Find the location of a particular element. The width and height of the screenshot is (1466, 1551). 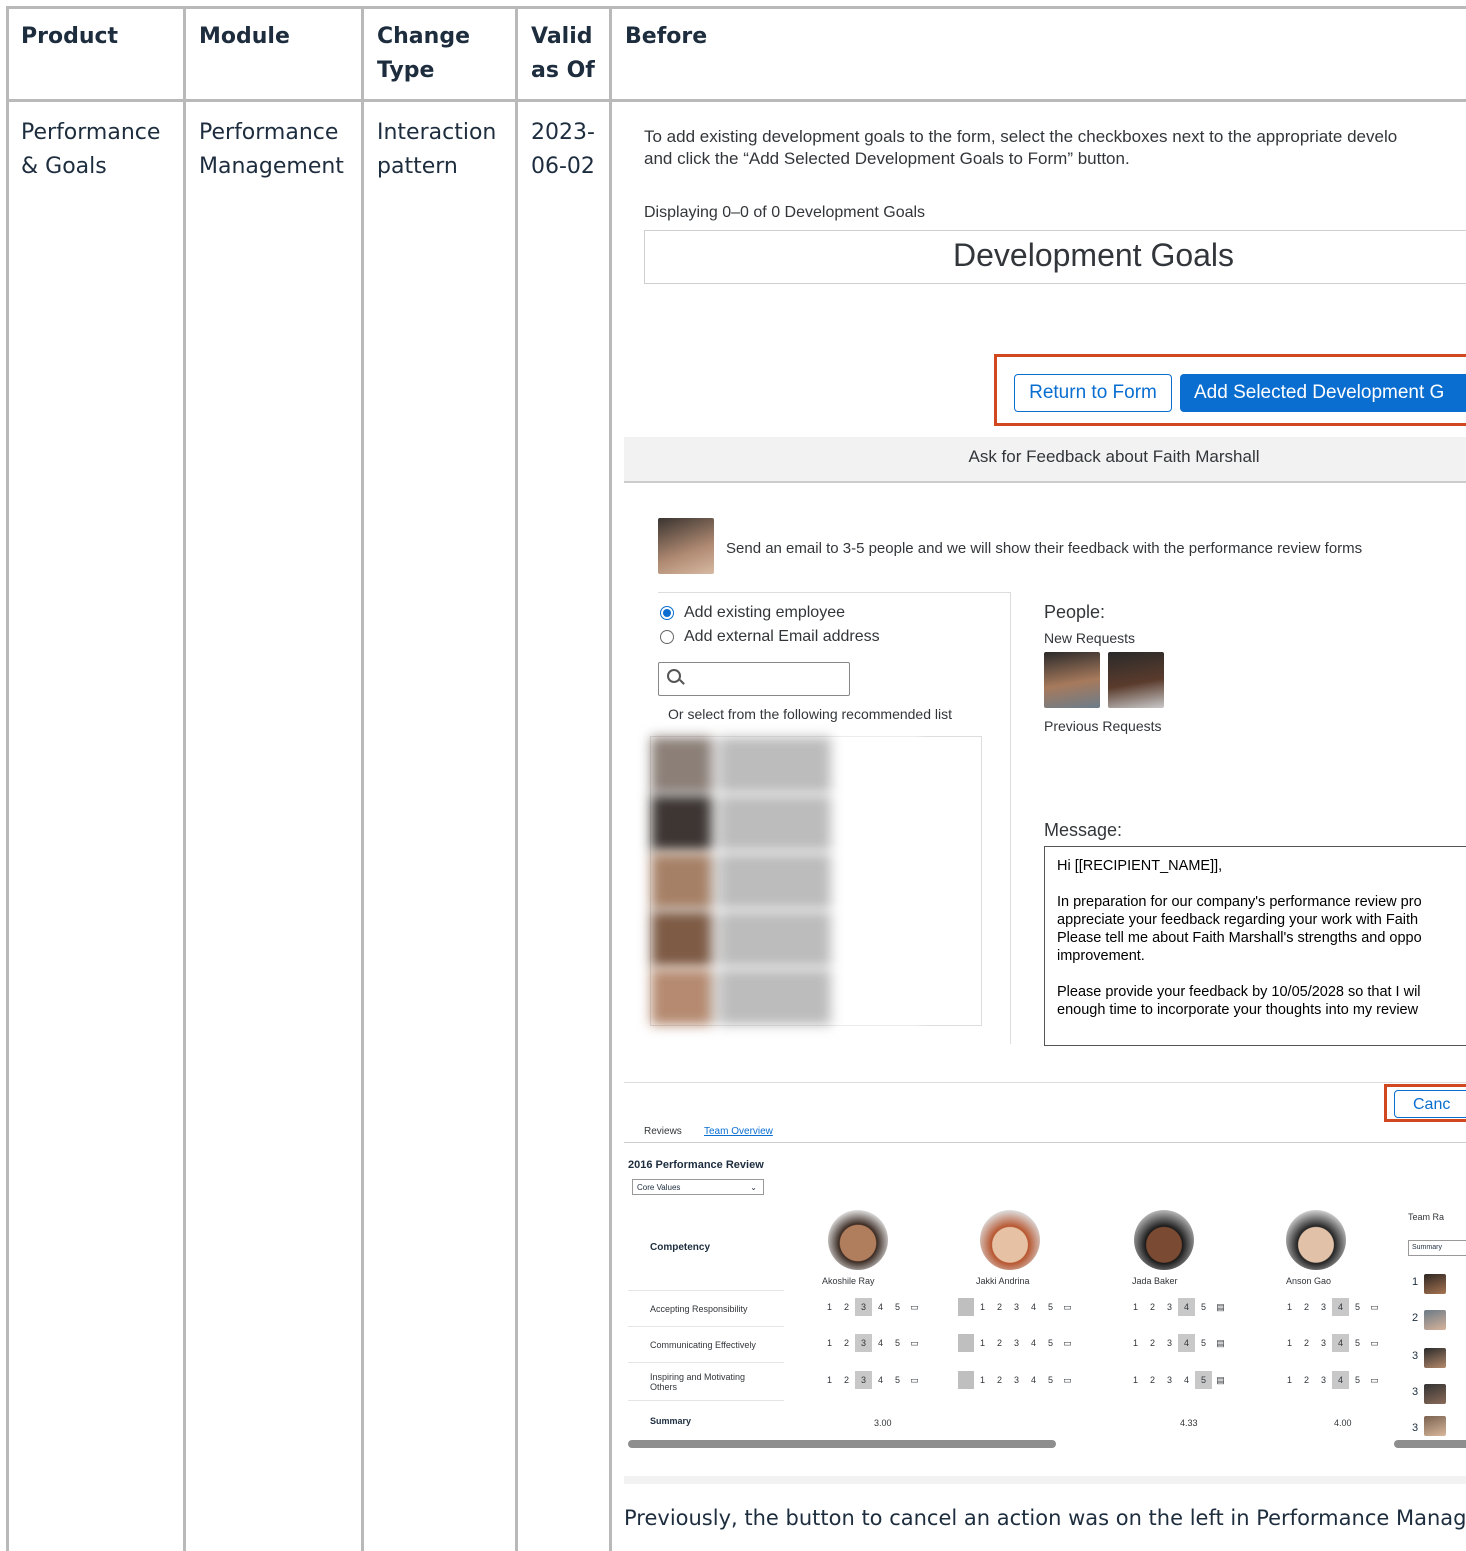

person-name: Jakki Andrina is located at coordinates (1003, 1281).